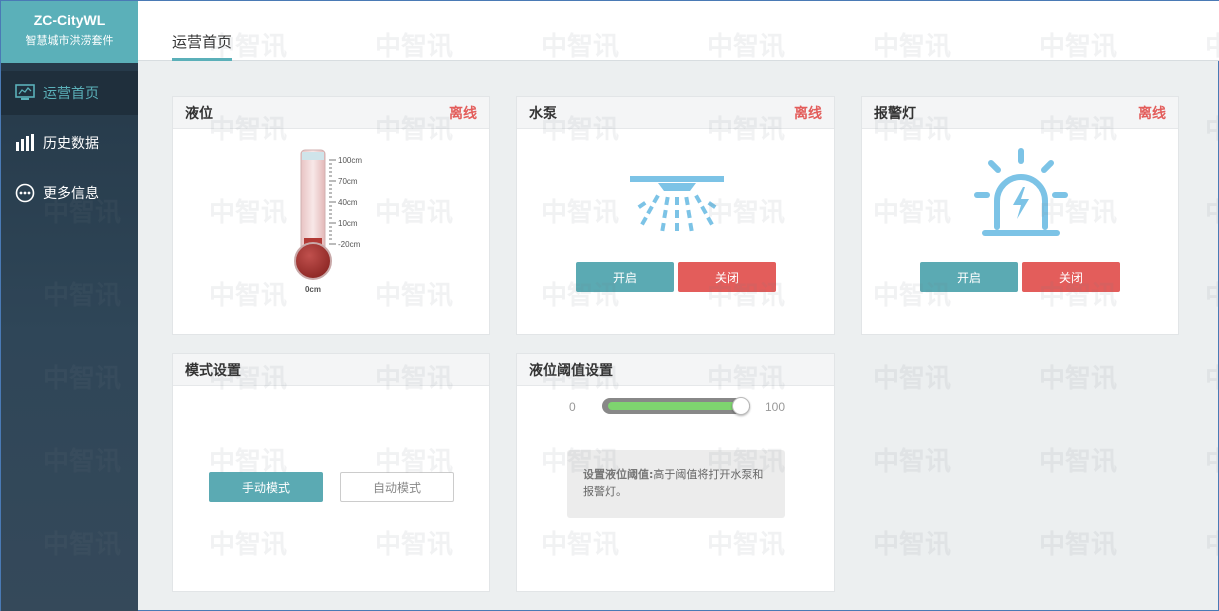  I want to click on sidebar-item-label: 更多信息, so click(71, 194).